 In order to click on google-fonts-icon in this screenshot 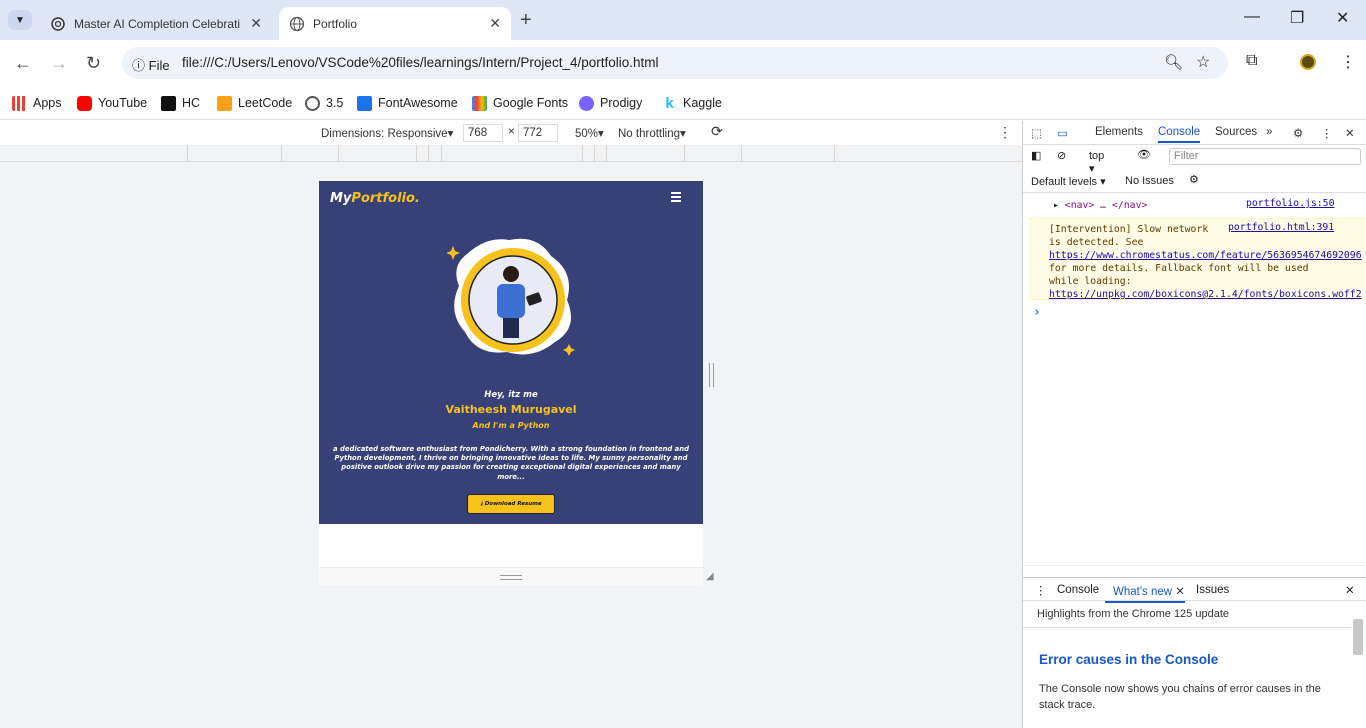, I will do `click(479, 103)`.